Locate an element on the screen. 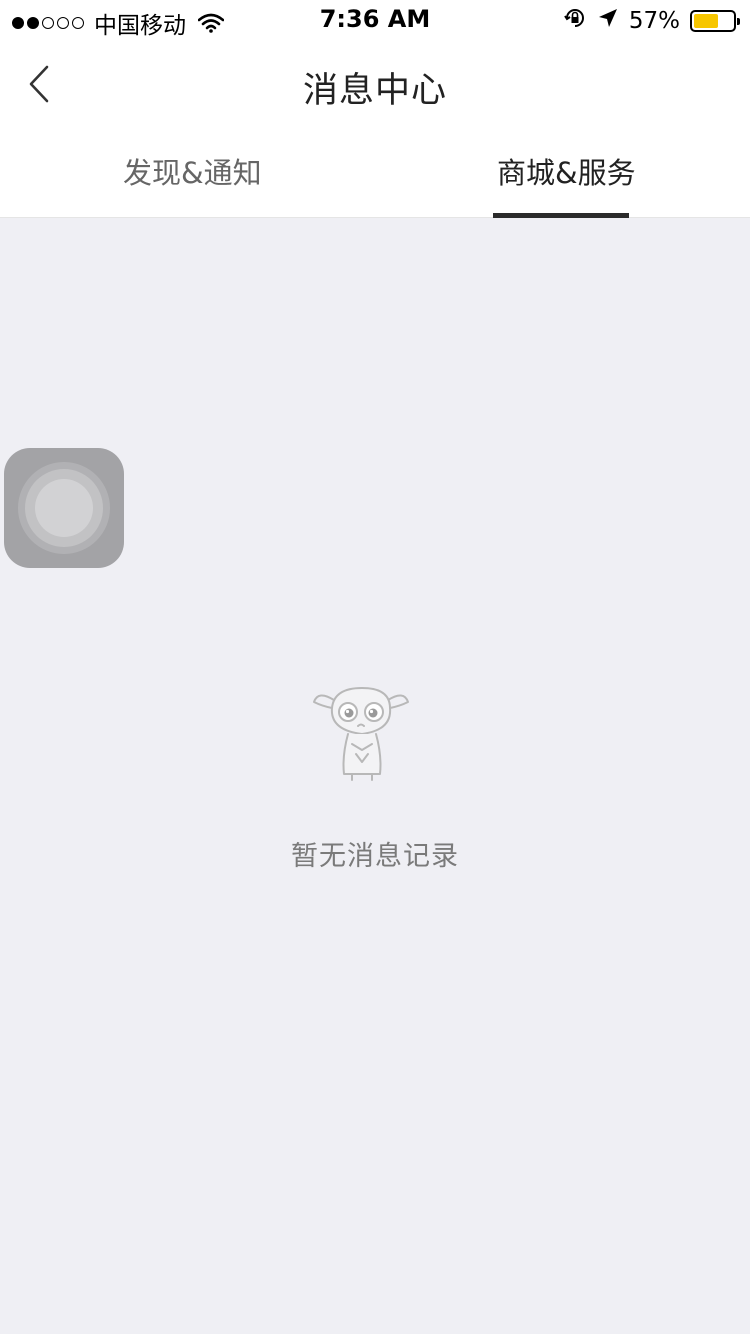  assistive-touch-button is located at coordinates (64, 508).